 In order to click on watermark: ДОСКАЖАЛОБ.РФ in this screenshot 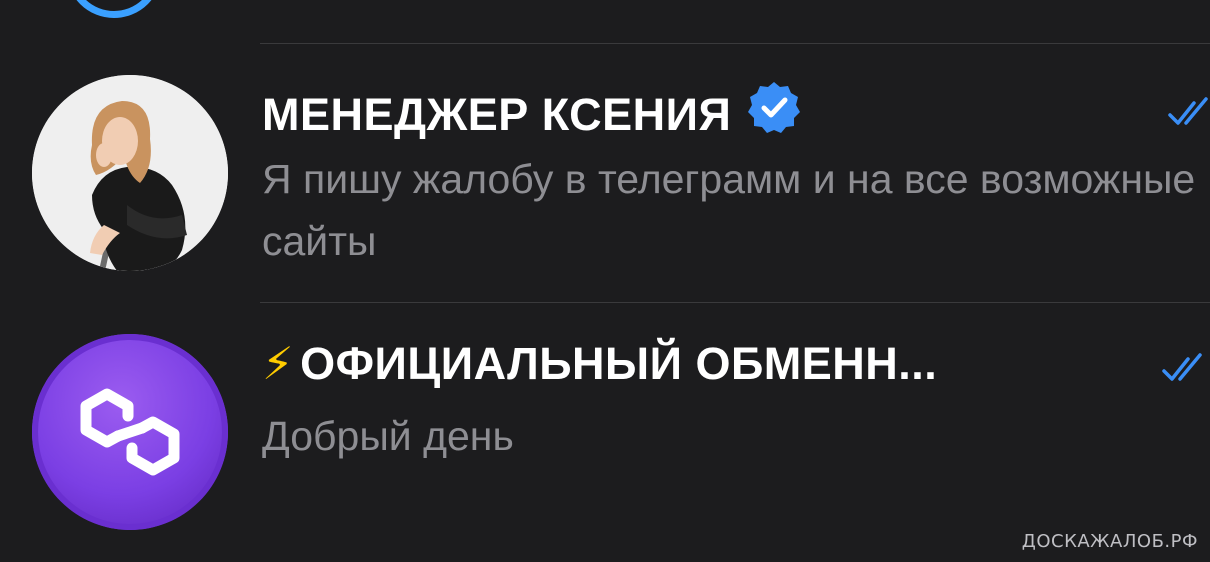, I will do `click(1109, 541)`.